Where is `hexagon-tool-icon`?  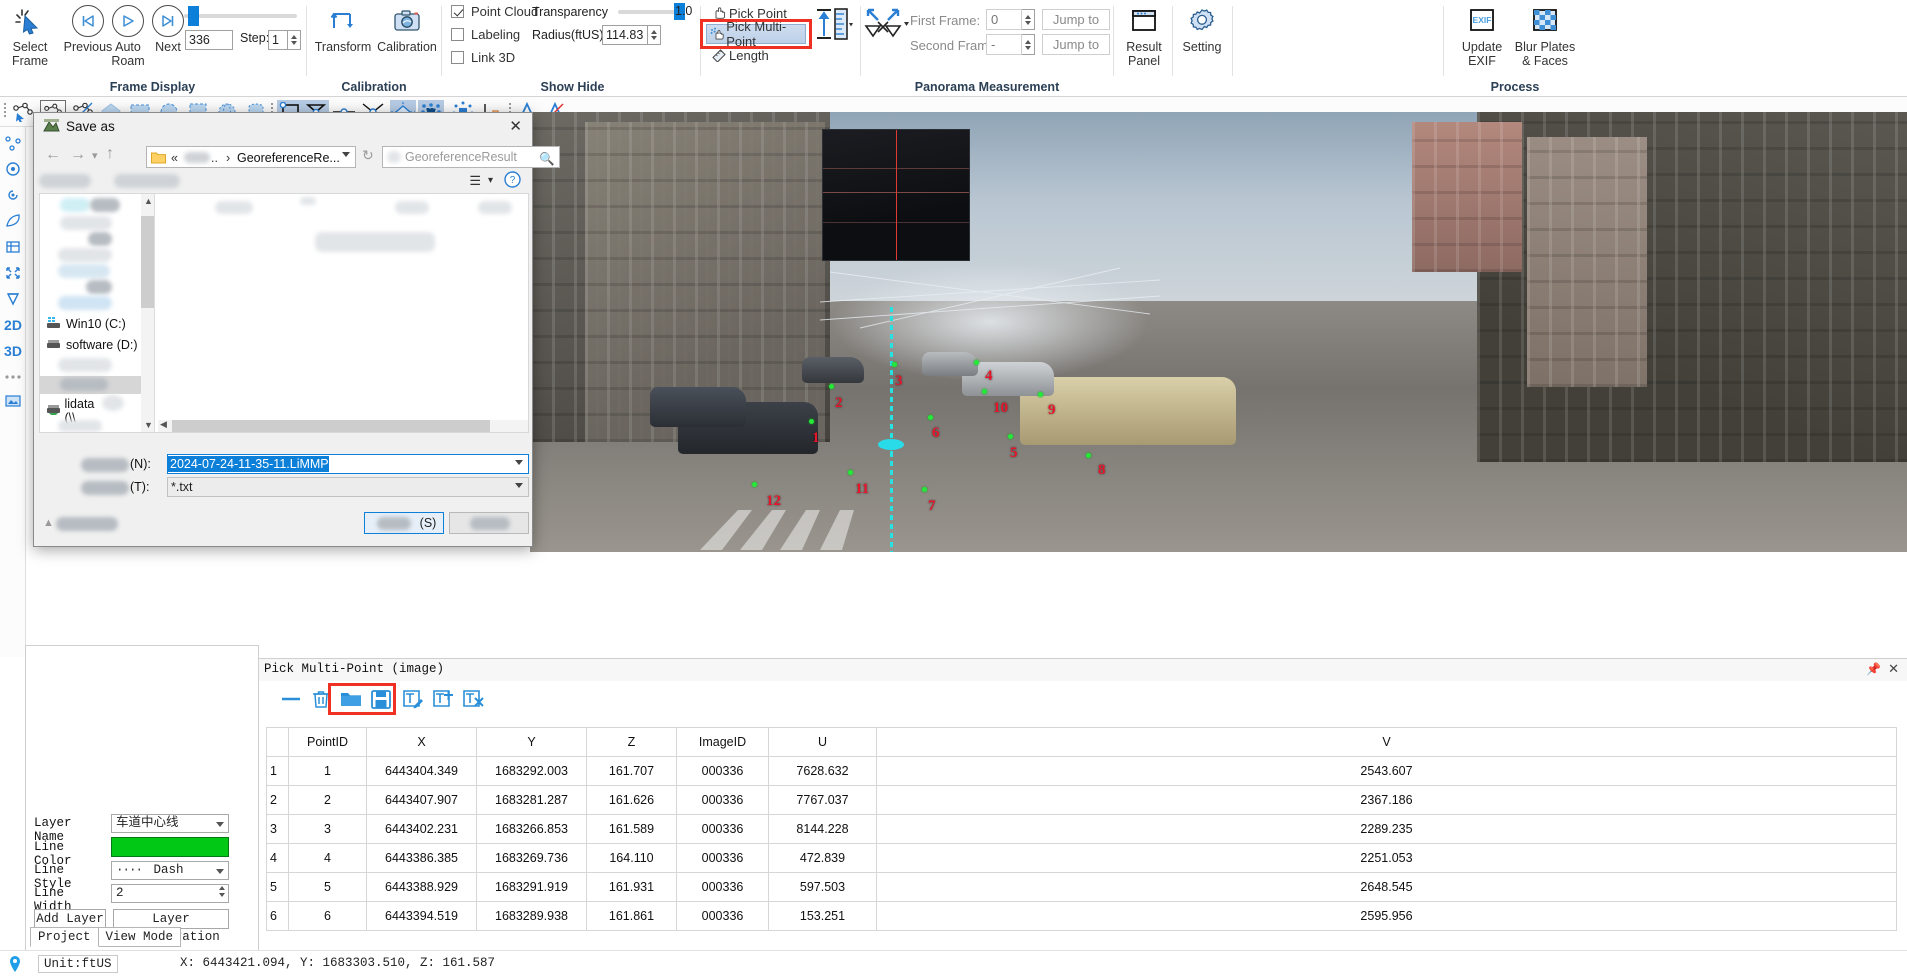
hexagon-tool-icon is located at coordinates (13, 299).